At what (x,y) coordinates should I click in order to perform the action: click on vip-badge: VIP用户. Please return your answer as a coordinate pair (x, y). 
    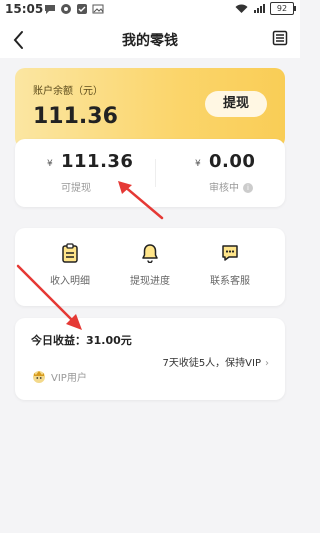
    Looking at the image, I should click on (59, 376).